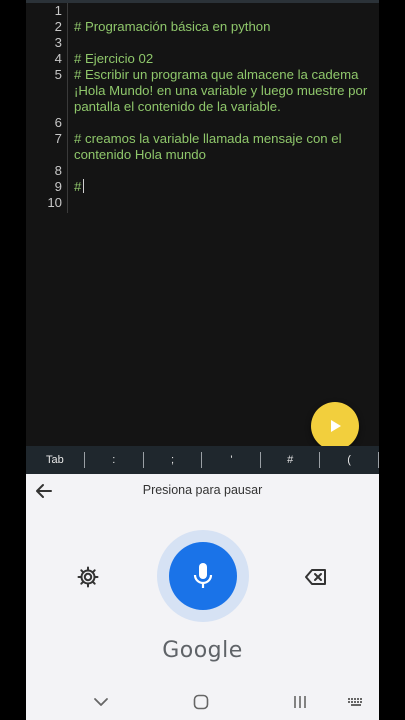 The image size is (405, 720). I want to click on play-icon, so click(336, 426).